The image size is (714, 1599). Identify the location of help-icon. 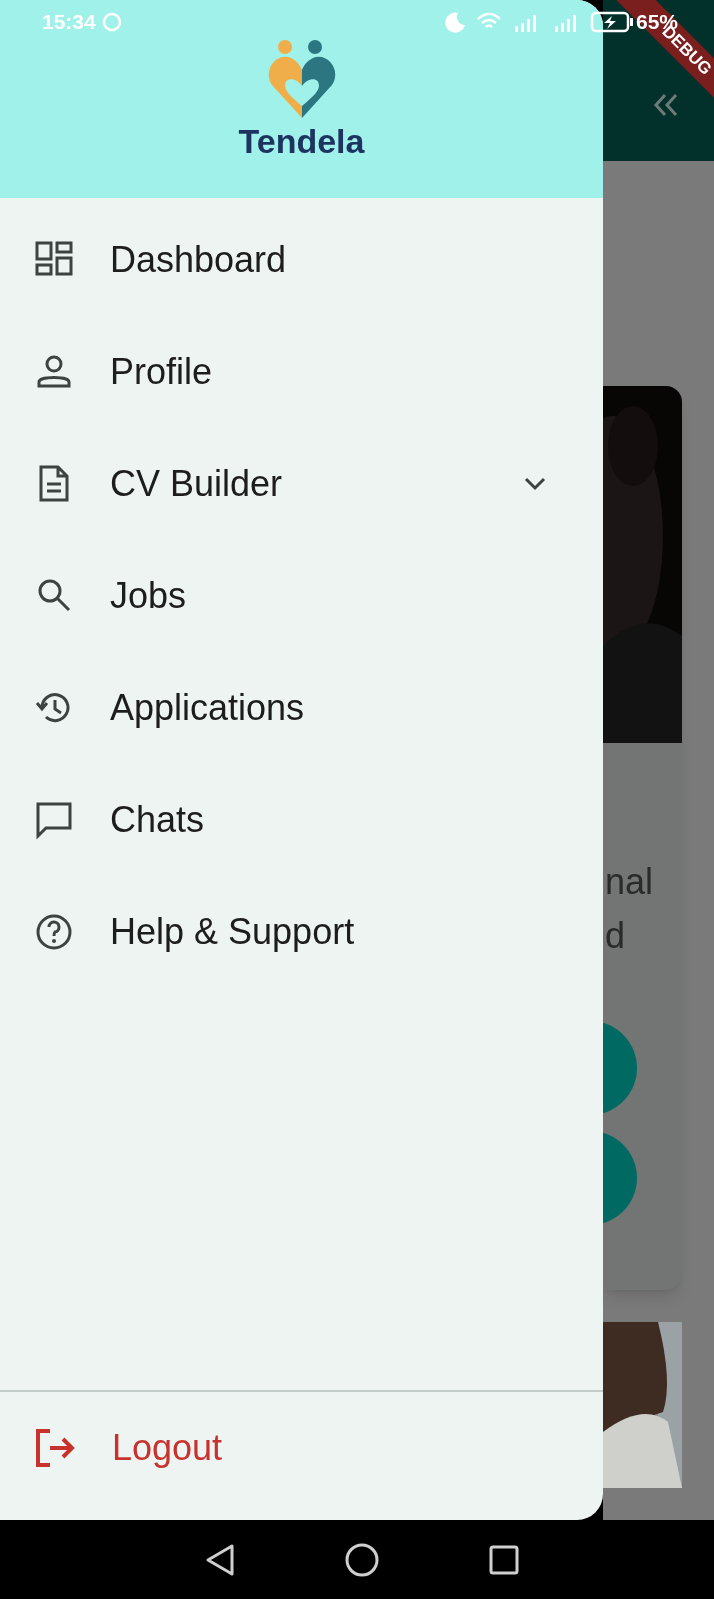
(54, 932).